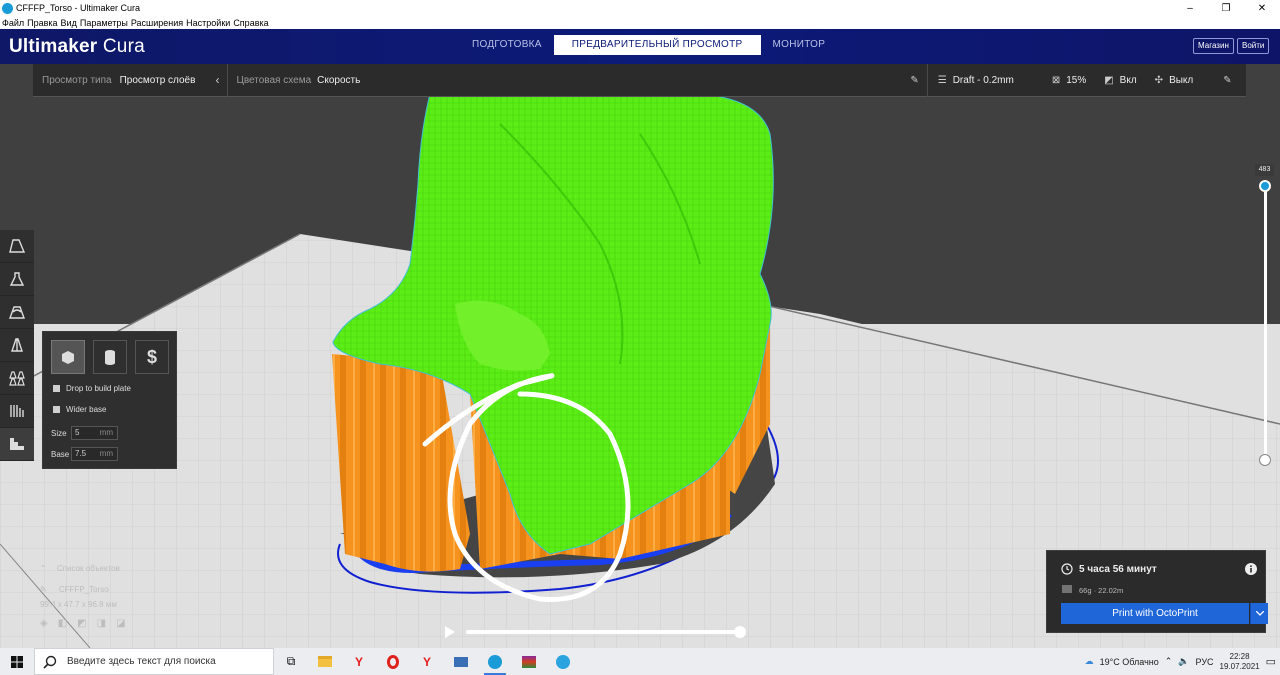 Image resolution: width=1280 pixels, height=675 pixels. What do you see at coordinates (101, 623) in the screenshot?
I see `view-left-icon: ◨` at bounding box center [101, 623].